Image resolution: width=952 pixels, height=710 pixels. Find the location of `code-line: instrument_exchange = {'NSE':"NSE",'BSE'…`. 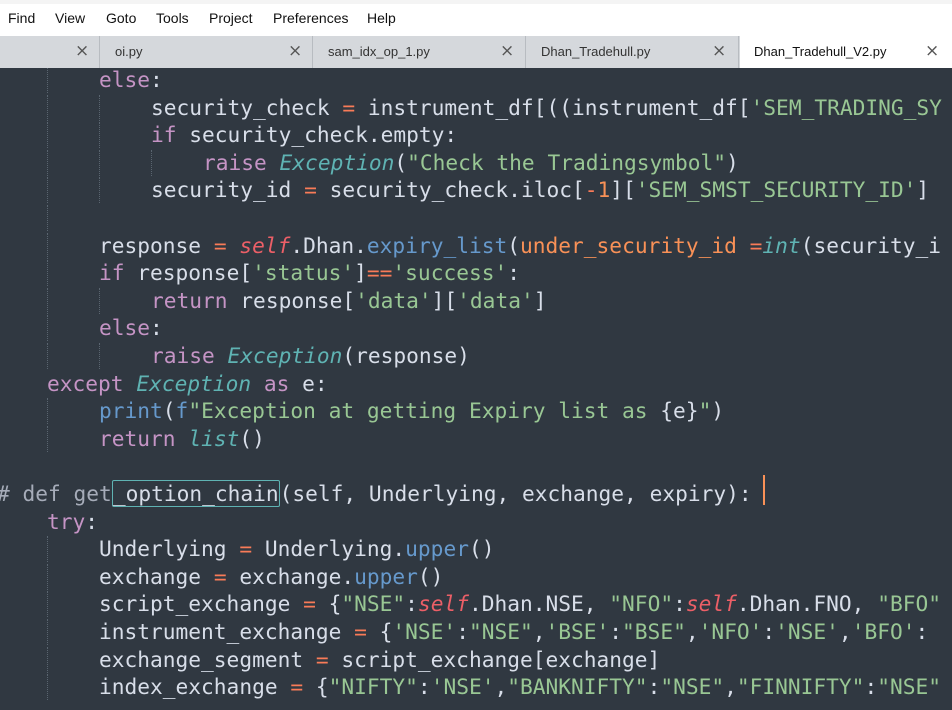

code-line: instrument_exchange = {'NSE':"NSE",'BSE'… is located at coordinates (476, 631).